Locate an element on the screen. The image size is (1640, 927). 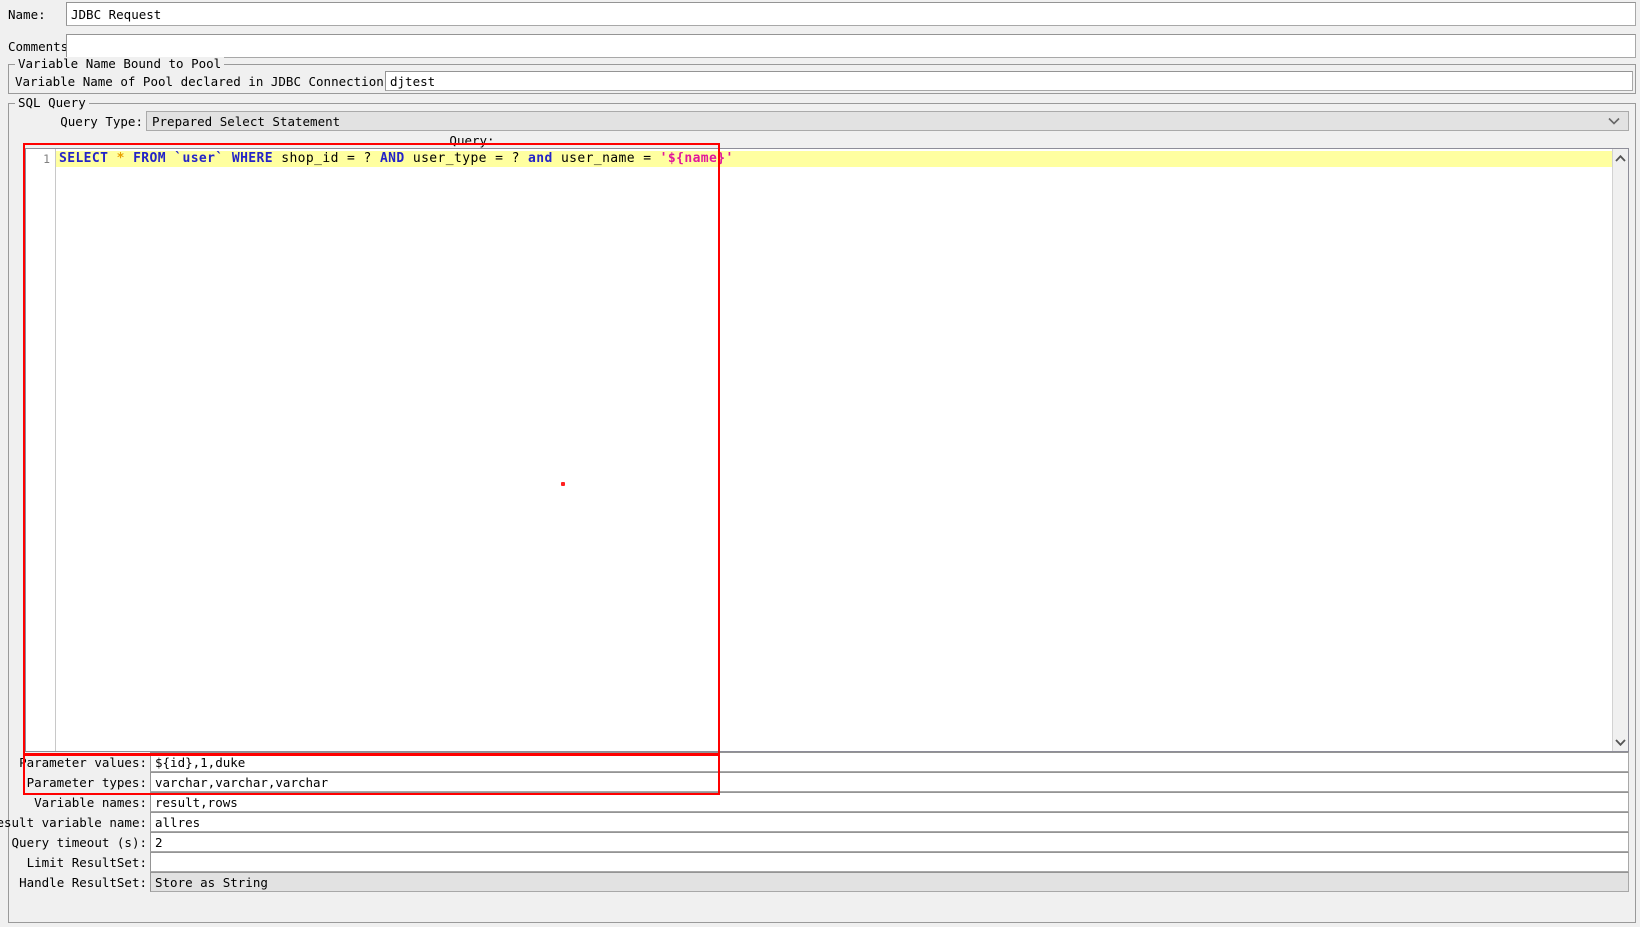
identification-panel: Name: JDBC Request Comments: is located at coordinates (820, 30).